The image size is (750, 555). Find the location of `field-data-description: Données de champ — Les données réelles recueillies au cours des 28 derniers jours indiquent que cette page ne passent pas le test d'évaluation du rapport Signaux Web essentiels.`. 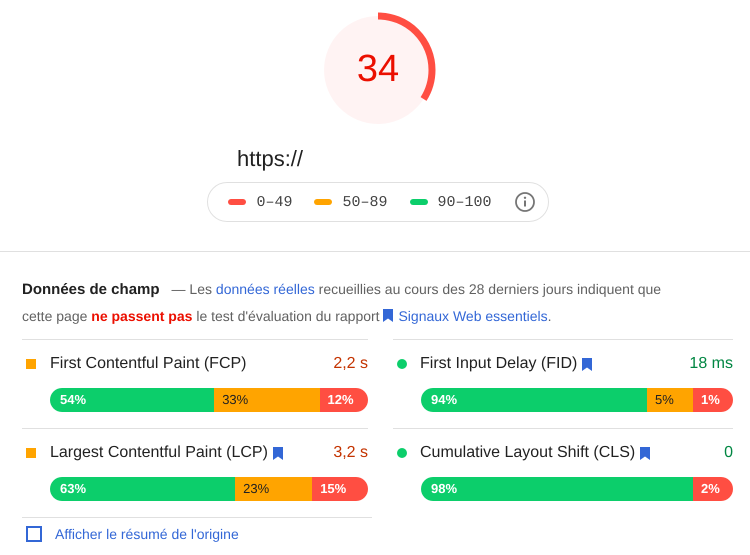

field-data-description: Données de champ — Les données réelles recueillies au cours des 28 derniers jours indiquent que cette page ne passent pas le test d'évaluation du rapport Signaux Web essentiels. is located at coordinates (342, 303).